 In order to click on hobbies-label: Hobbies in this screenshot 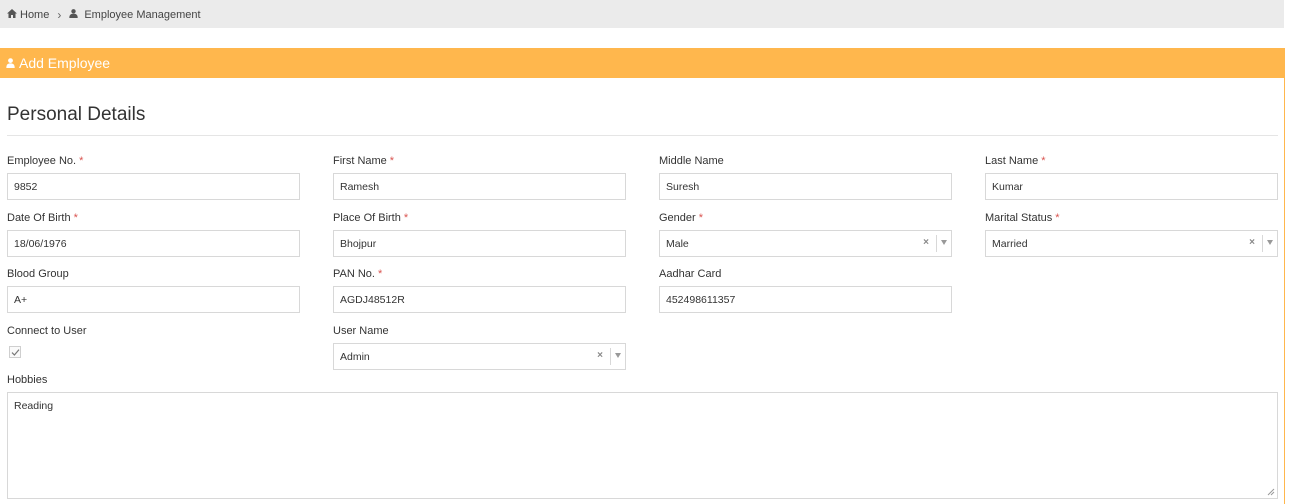, I will do `click(27, 380)`.